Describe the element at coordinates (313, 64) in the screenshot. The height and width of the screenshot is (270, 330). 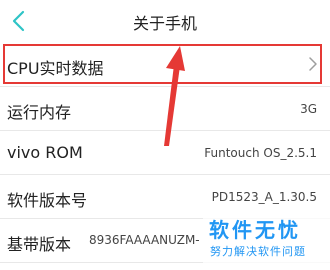
I see `chevron-right-icon` at that location.